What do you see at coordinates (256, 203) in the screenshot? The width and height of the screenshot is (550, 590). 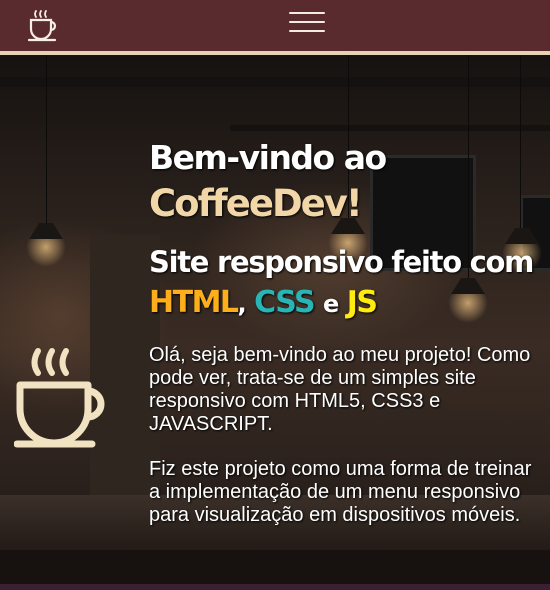 I see `brand-title: CoffeeDev!` at bounding box center [256, 203].